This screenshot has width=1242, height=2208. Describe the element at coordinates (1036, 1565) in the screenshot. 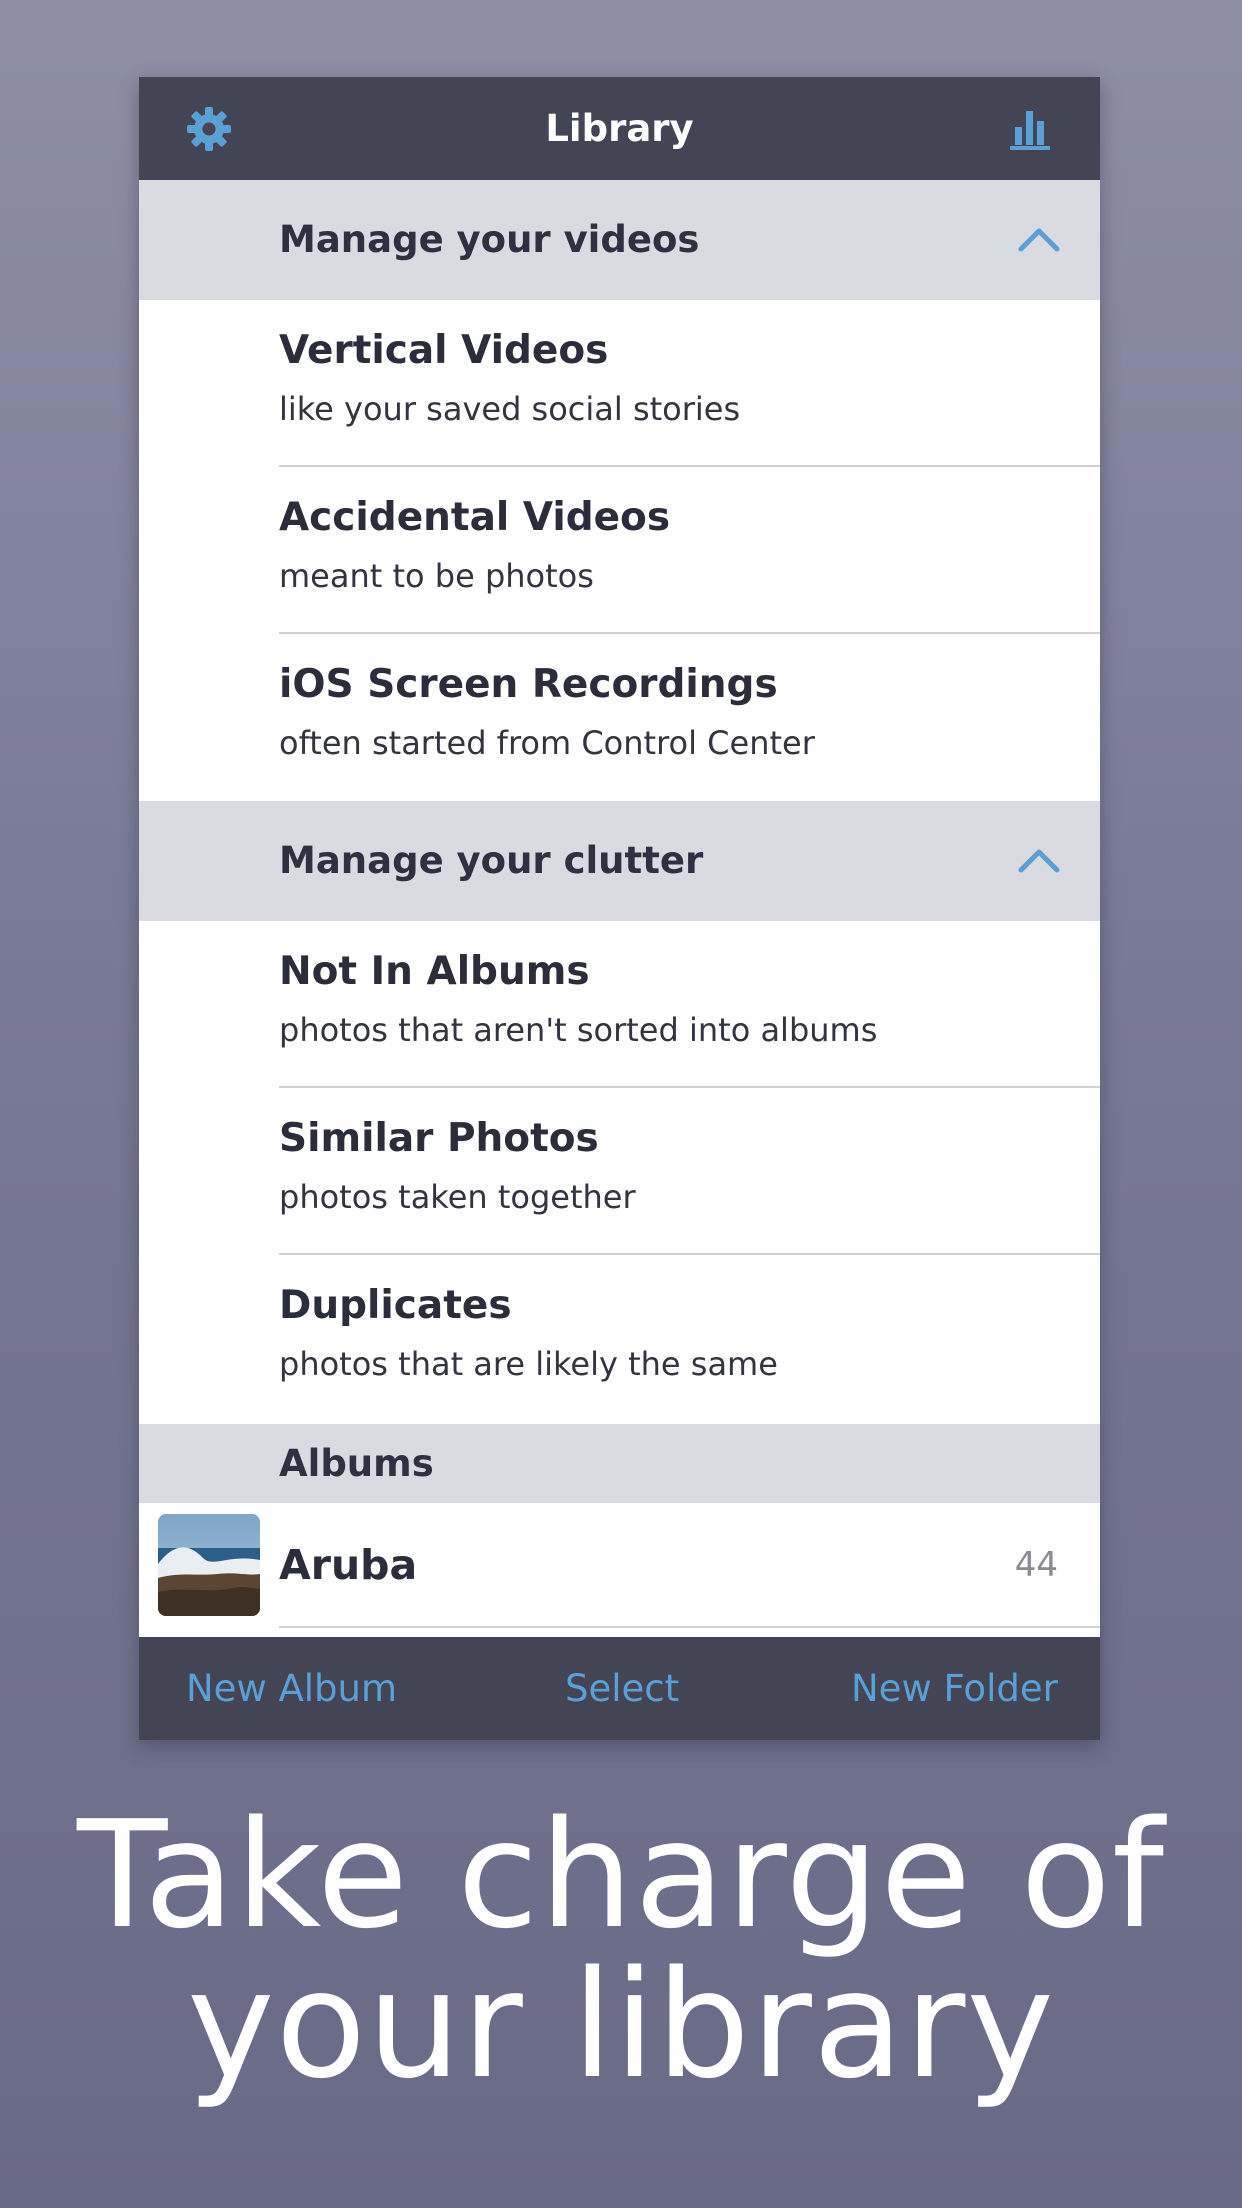

I see `album-count: 44` at that location.